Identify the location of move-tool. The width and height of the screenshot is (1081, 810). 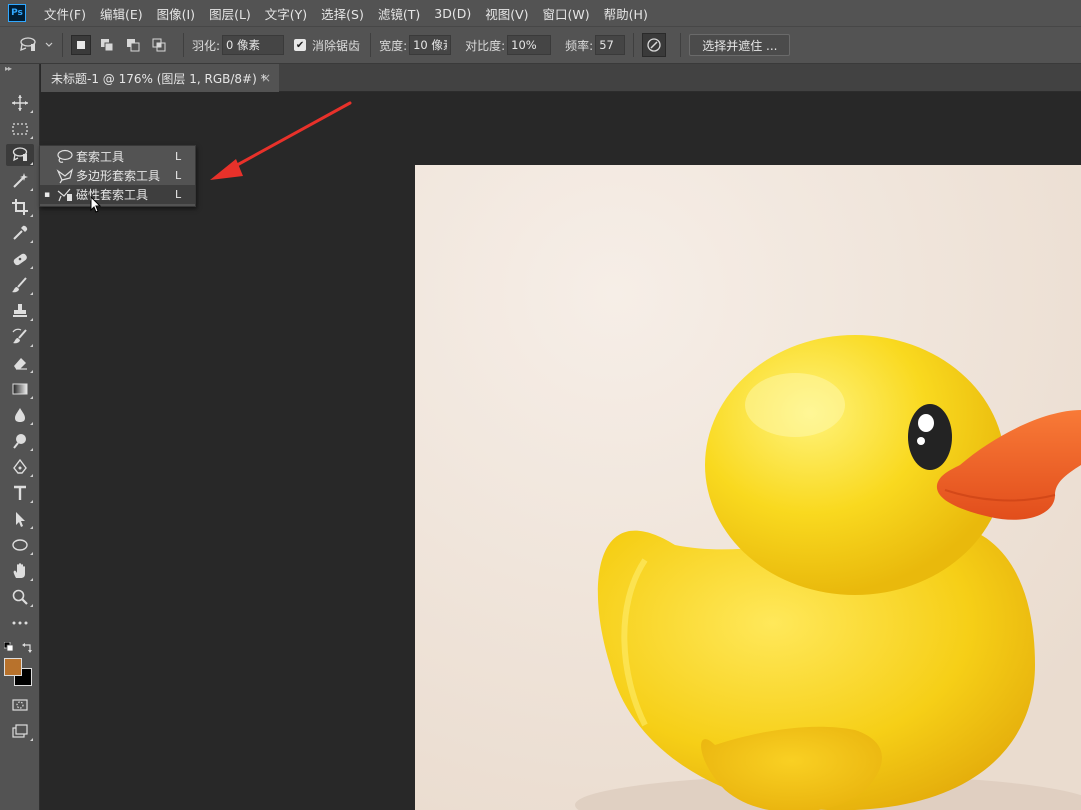
(20, 103).